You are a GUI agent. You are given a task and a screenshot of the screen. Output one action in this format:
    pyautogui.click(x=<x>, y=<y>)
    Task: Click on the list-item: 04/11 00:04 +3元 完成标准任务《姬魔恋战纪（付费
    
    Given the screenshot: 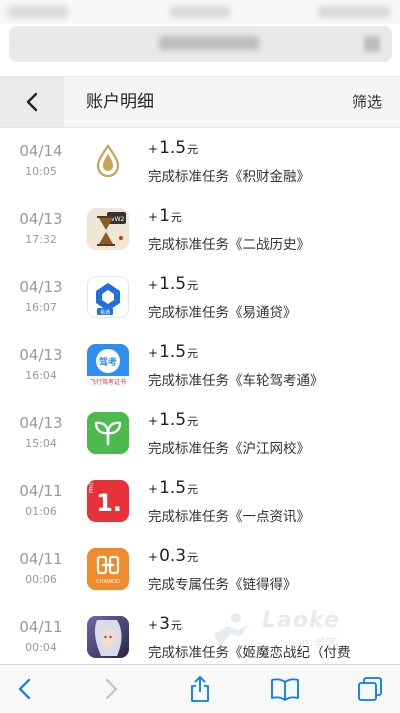 What is the action you would take?
    pyautogui.click(x=200, y=638)
    